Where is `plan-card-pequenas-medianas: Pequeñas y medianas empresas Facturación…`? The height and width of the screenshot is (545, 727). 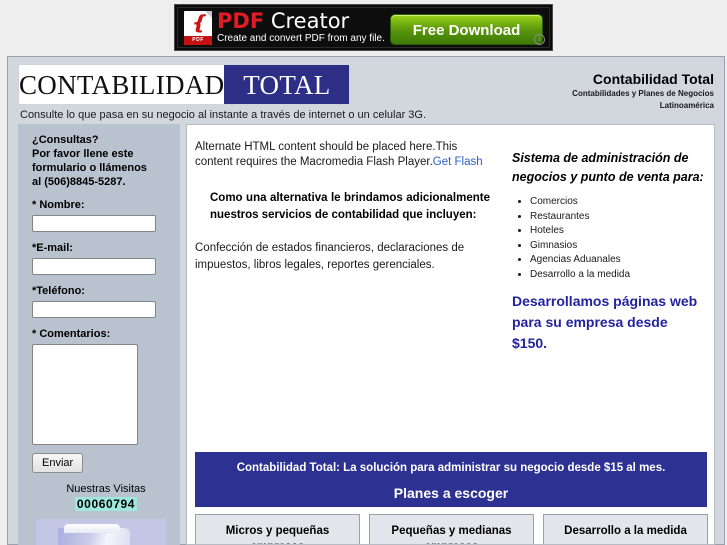
plan-card-pequenas-medianas: Pequeñas y medianas empresas Facturación… is located at coordinates (451, 529).